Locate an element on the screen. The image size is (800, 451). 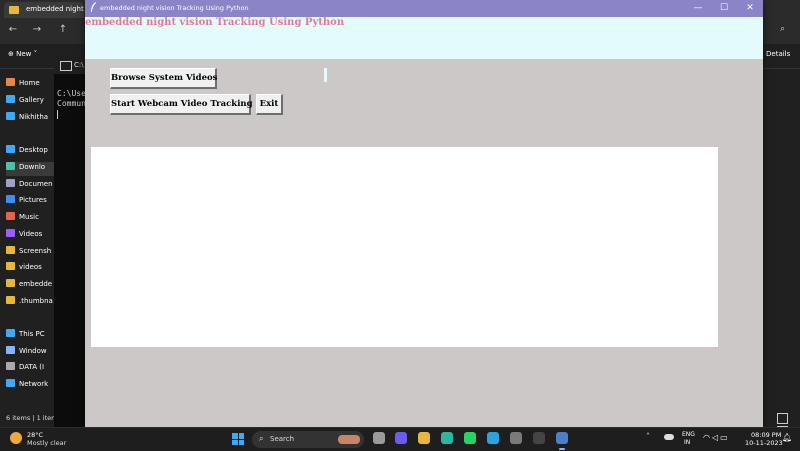
weather-description: Mostly clear is located at coordinates (46, 443).